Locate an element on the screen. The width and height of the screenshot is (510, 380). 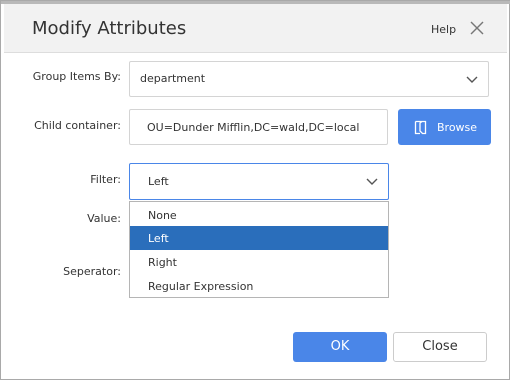
browse-label: Browse is located at coordinates (457, 127).